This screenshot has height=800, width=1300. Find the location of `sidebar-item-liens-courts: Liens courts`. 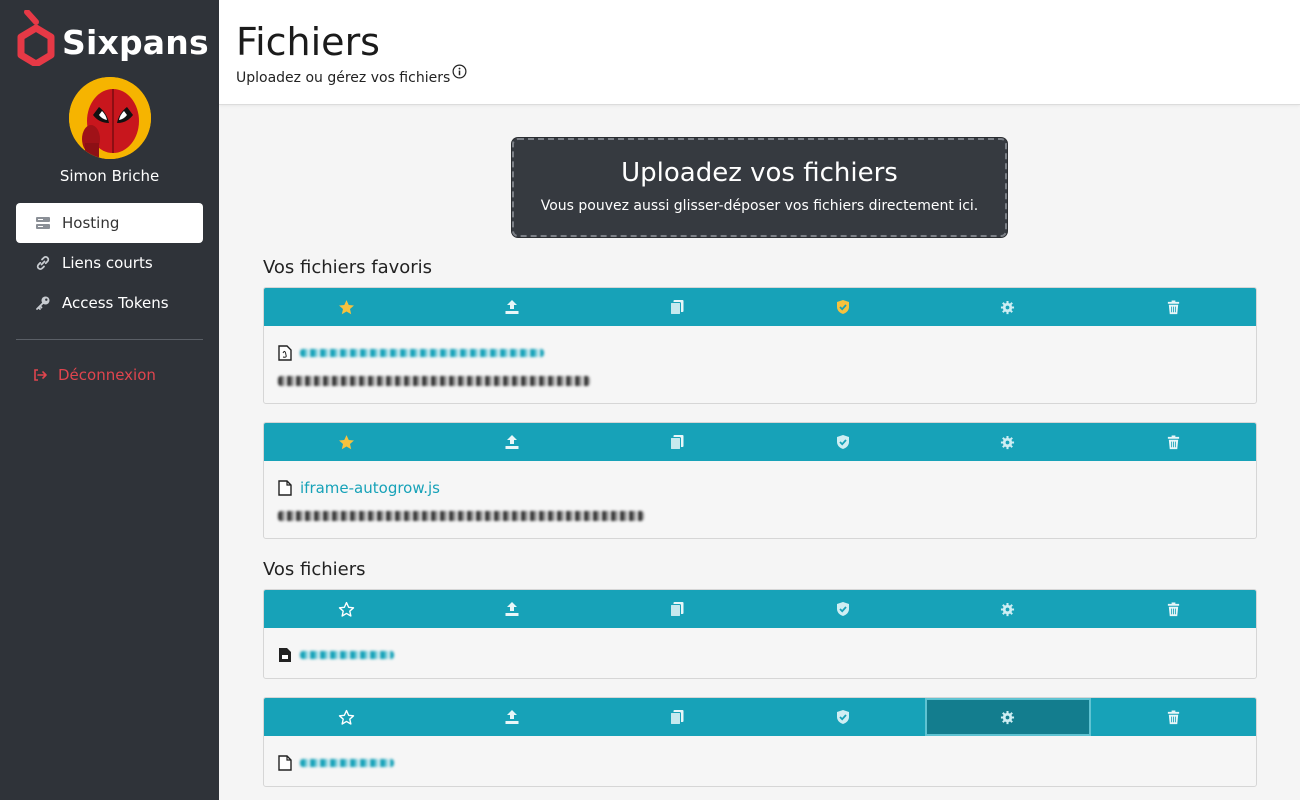

sidebar-item-liens-courts: Liens courts is located at coordinates (109, 263).